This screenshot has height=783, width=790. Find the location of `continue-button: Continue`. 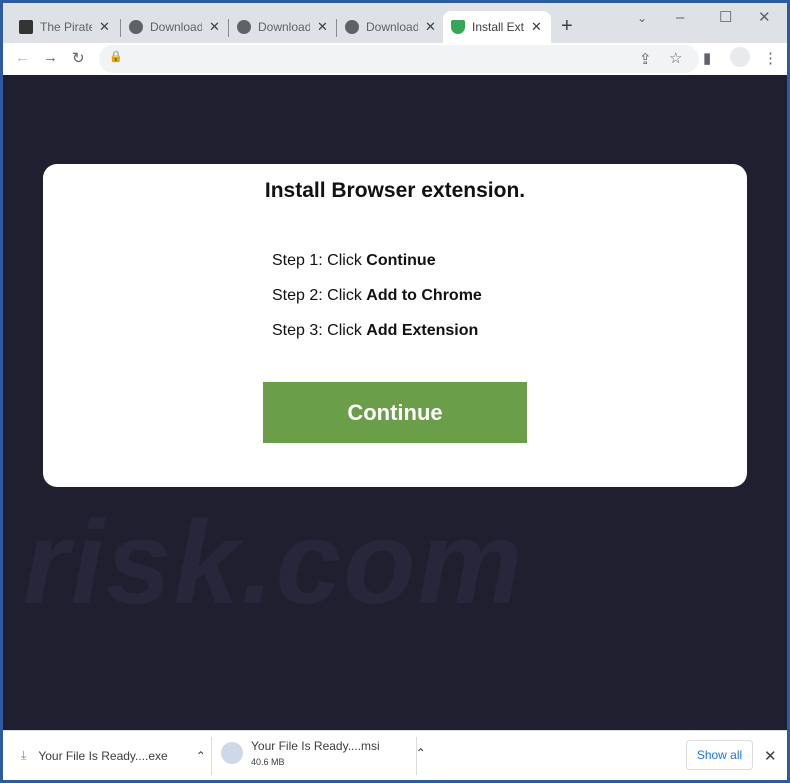

continue-button: Continue is located at coordinates (395, 412).